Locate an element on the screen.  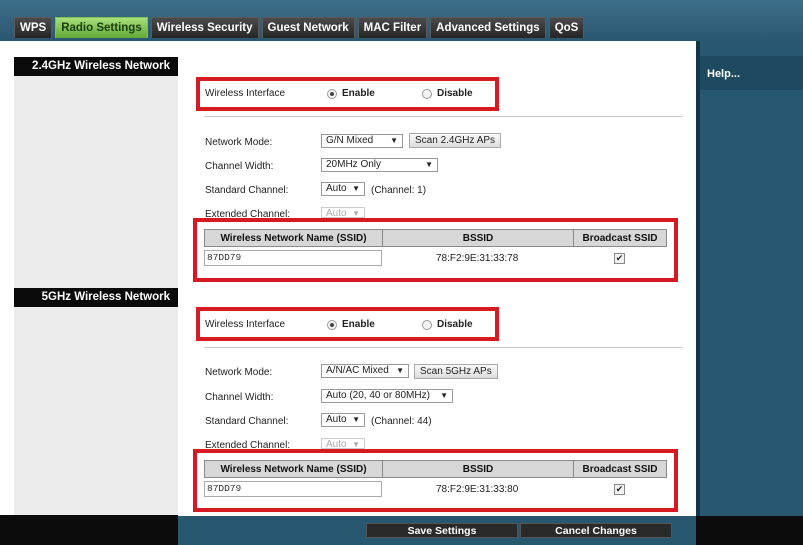
disable-option-5ghz: Disable is located at coordinates (447, 324).